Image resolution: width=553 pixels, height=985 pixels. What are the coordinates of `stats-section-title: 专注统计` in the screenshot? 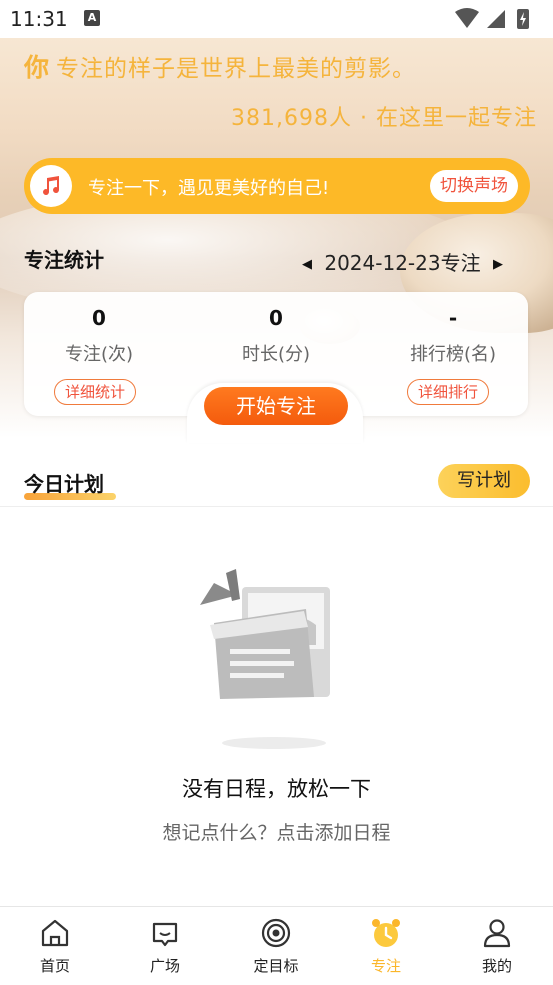 It's located at (70, 260).